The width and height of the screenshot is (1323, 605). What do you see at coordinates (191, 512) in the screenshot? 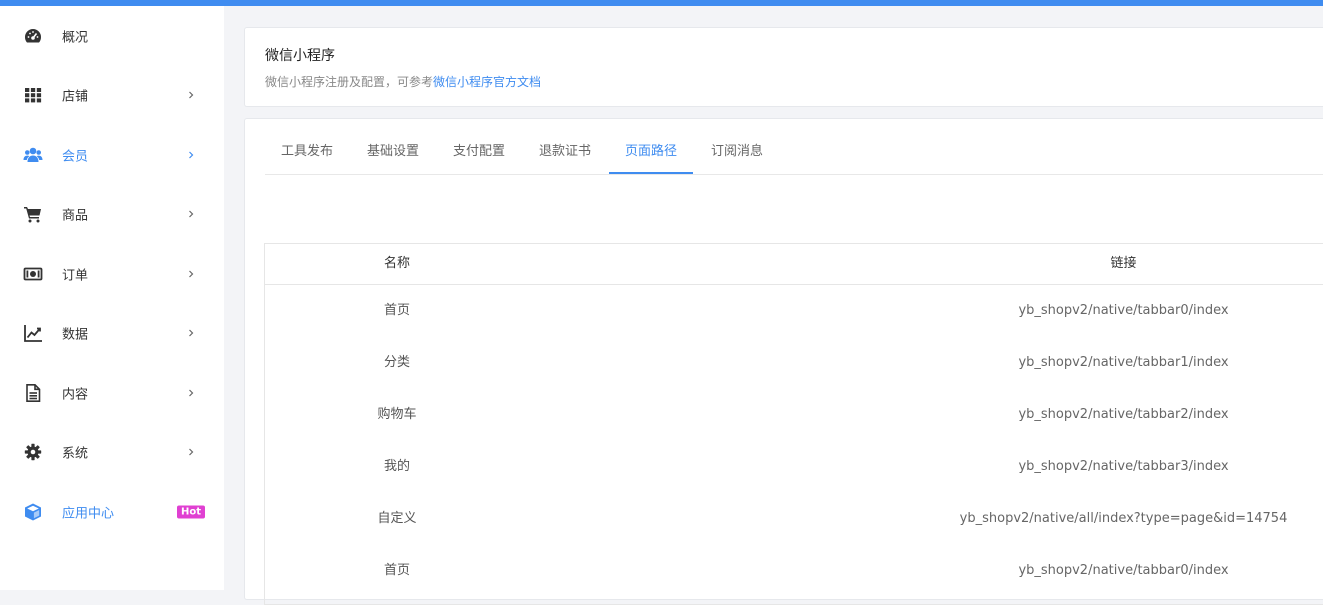
I see `hot-badge: Hot` at bounding box center [191, 512].